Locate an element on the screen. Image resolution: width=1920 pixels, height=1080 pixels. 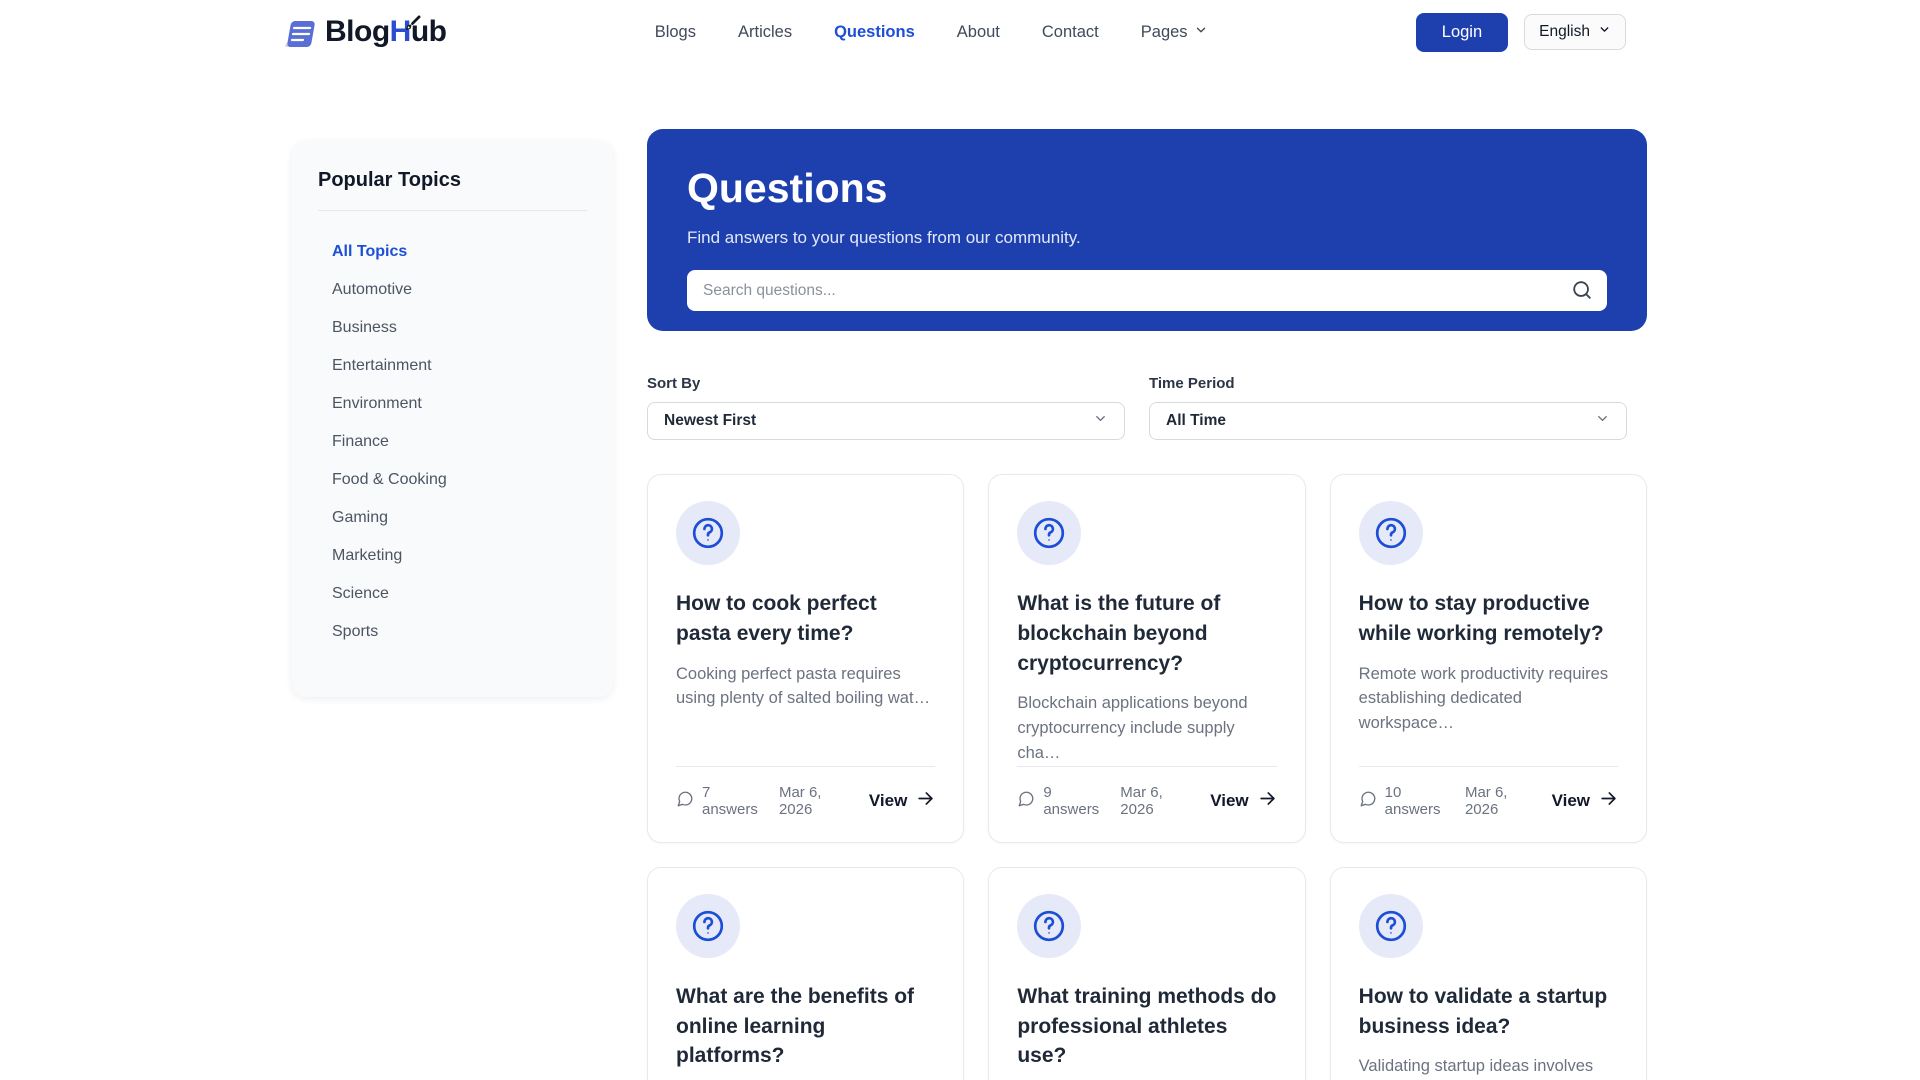
nav-link-articles: Articles is located at coordinates (765, 32).